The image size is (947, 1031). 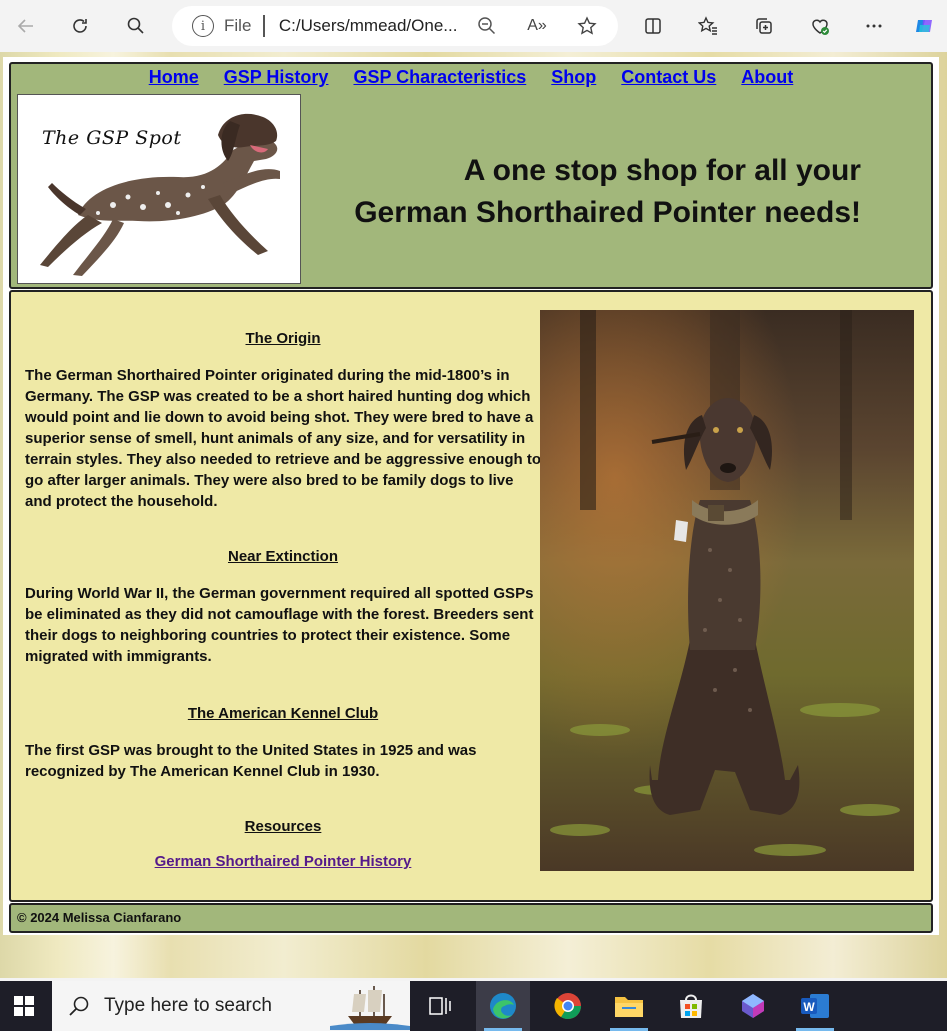 What do you see at coordinates (607, 212) in the screenshot?
I see `tagline-line-2: German Shorthaired Pointer needs!` at bounding box center [607, 212].